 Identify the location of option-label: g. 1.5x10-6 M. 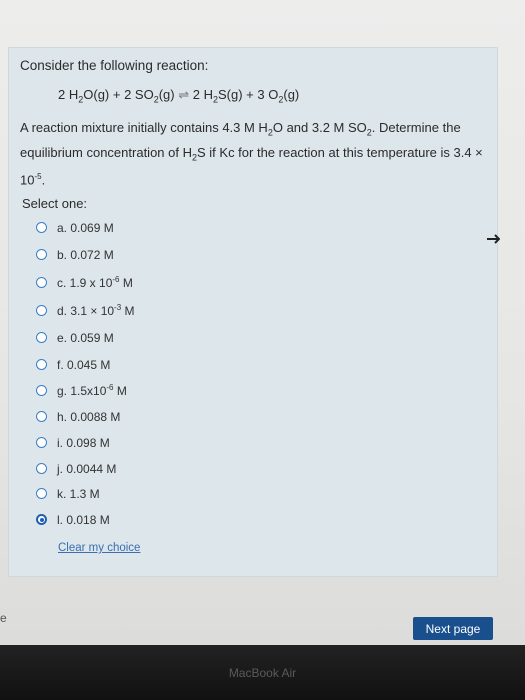
(92, 390).